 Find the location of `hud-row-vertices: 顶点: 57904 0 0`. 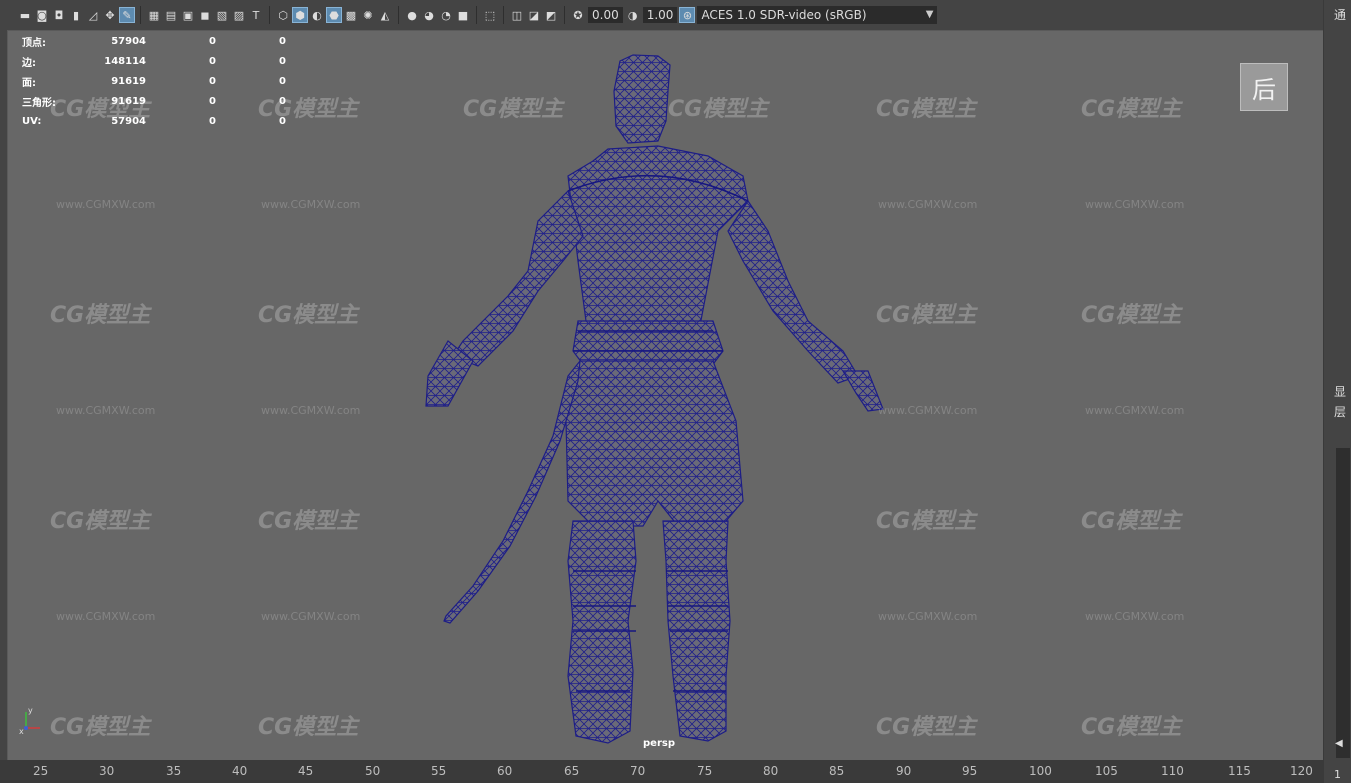

hud-row-vertices: 顶点: 57904 0 0 is located at coordinates (154, 41).